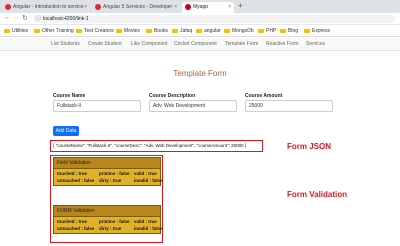 The height and width of the screenshot is (246, 400). Describe the element at coordinates (76, 180) in the screenshot. I see `field-untouched: untouched : false` at that location.